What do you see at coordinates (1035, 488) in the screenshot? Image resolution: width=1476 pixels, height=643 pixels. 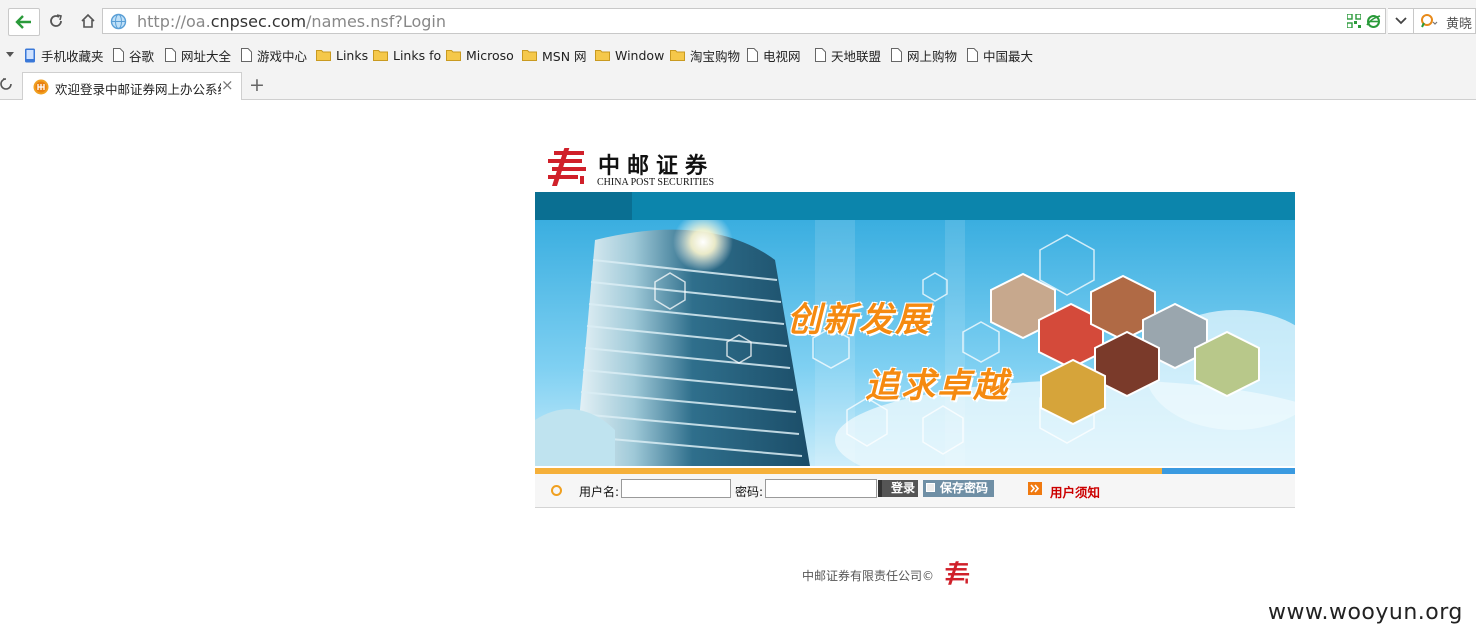 I see `double-arrow-icon` at bounding box center [1035, 488].